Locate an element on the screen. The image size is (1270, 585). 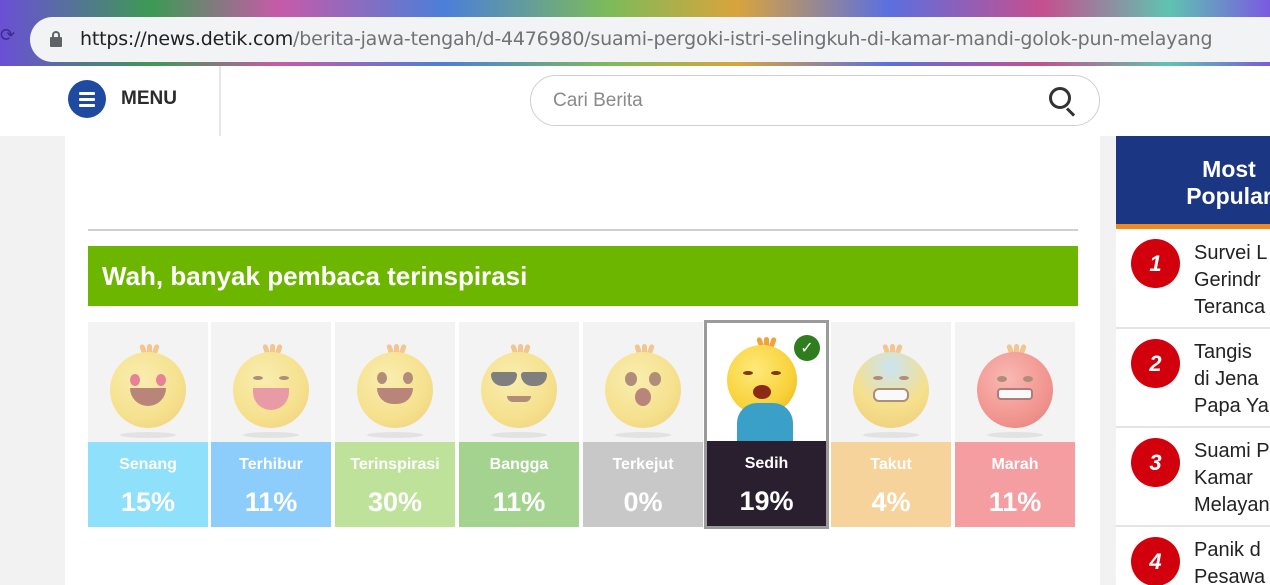
reaction-tile-terinspirasi: Terinspirasi 30% is located at coordinates (395, 424).